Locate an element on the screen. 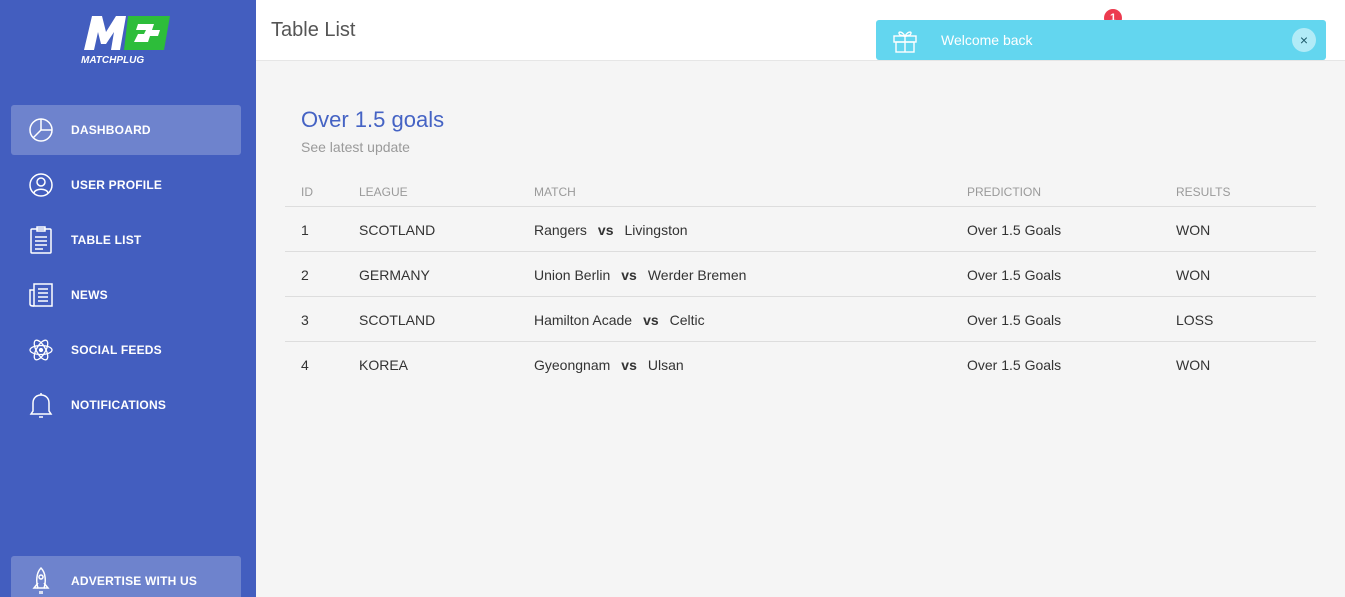 This screenshot has height=597, width=1345. sidebar-item-notifications: NOTIFICATIONS is located at coordinates (126, 405).